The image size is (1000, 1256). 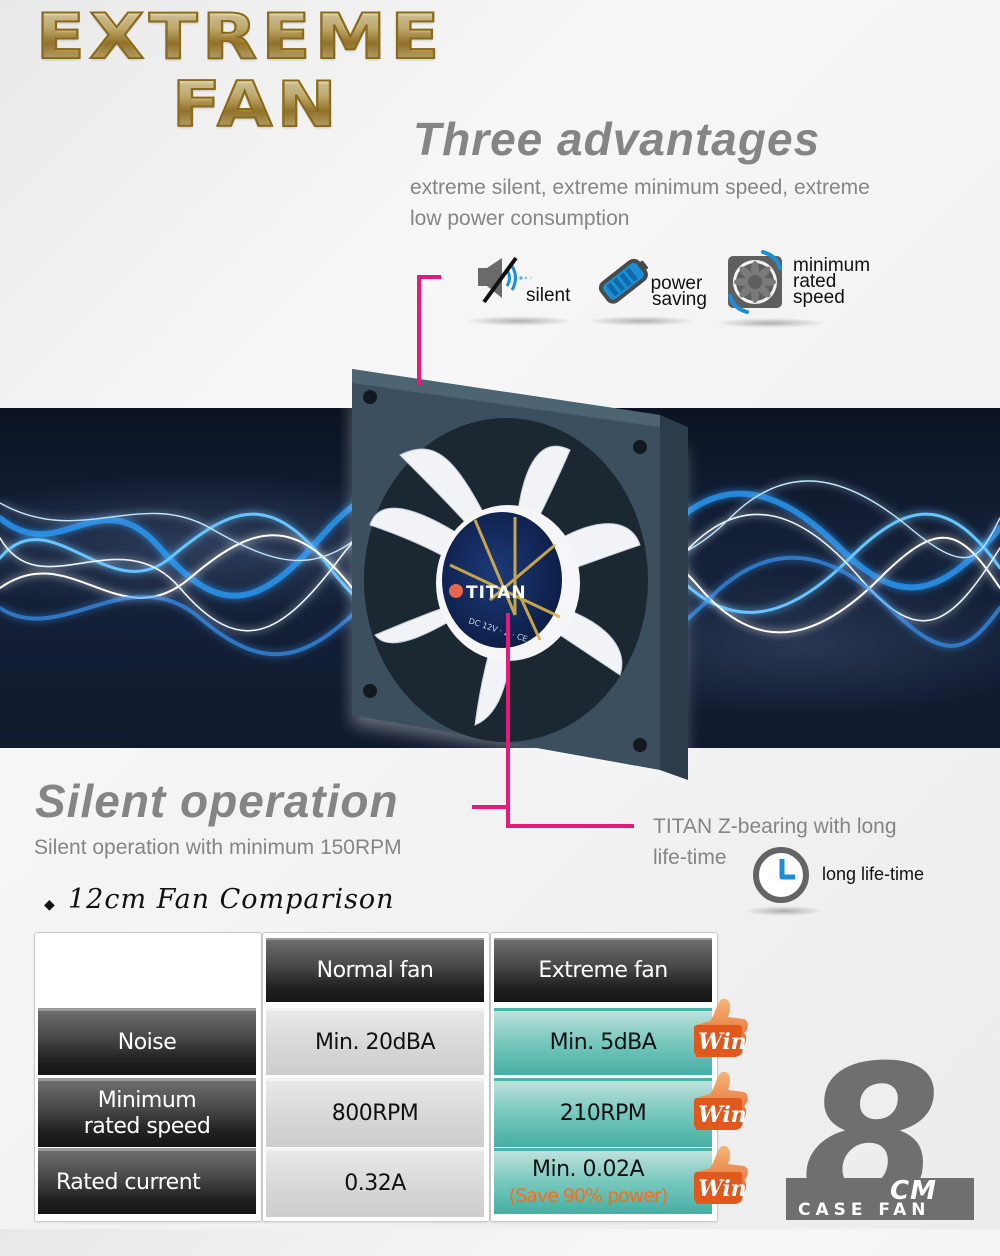 I want to click on clock-icon, so click(x=781, y=875).